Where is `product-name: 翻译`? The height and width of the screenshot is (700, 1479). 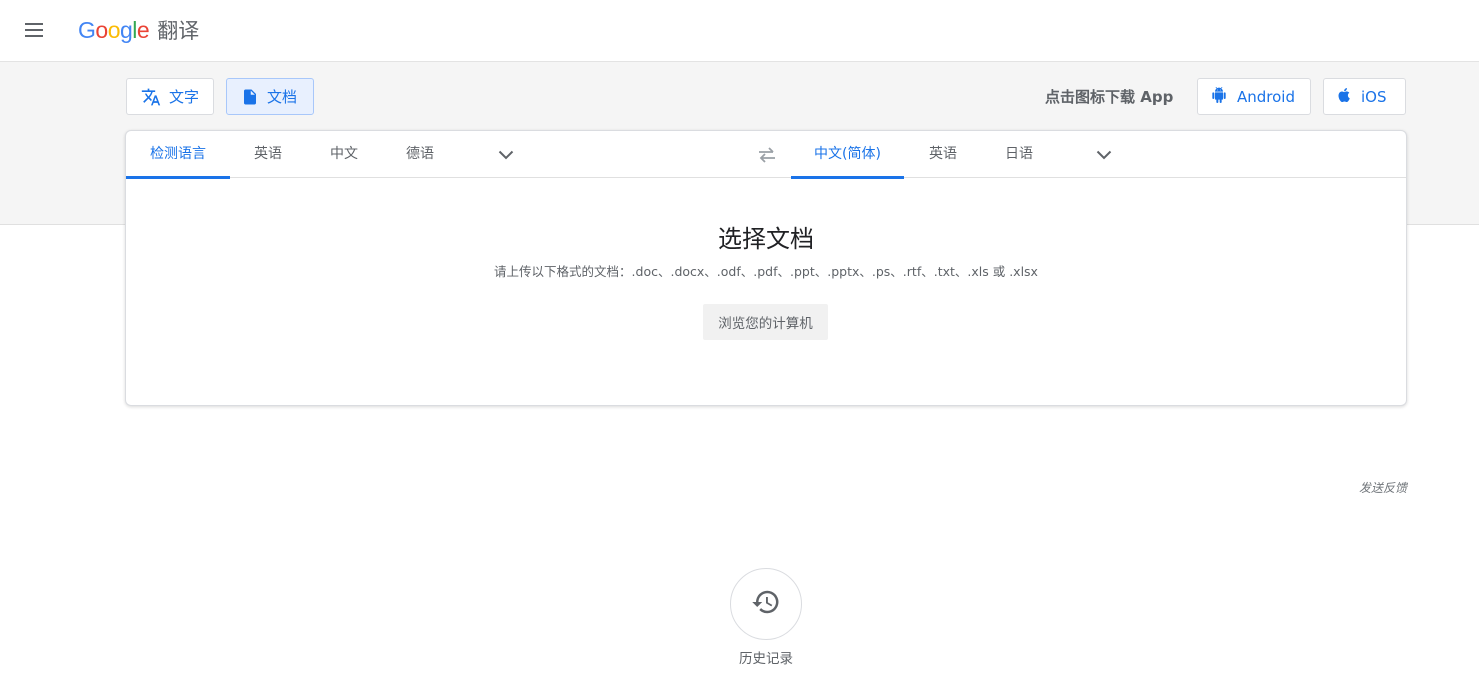
product-name: 翻译 is located at coordinates (178, 31).